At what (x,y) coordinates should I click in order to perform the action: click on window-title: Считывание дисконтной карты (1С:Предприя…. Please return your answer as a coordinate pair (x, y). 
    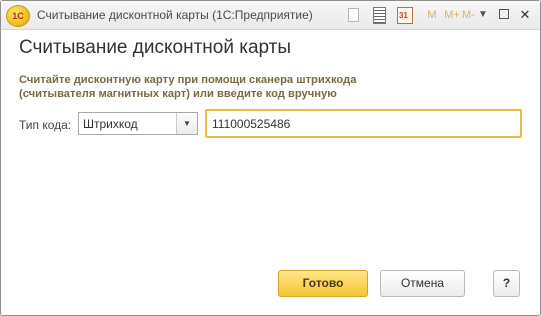
    Looking at the image, I should click on (175, 15).